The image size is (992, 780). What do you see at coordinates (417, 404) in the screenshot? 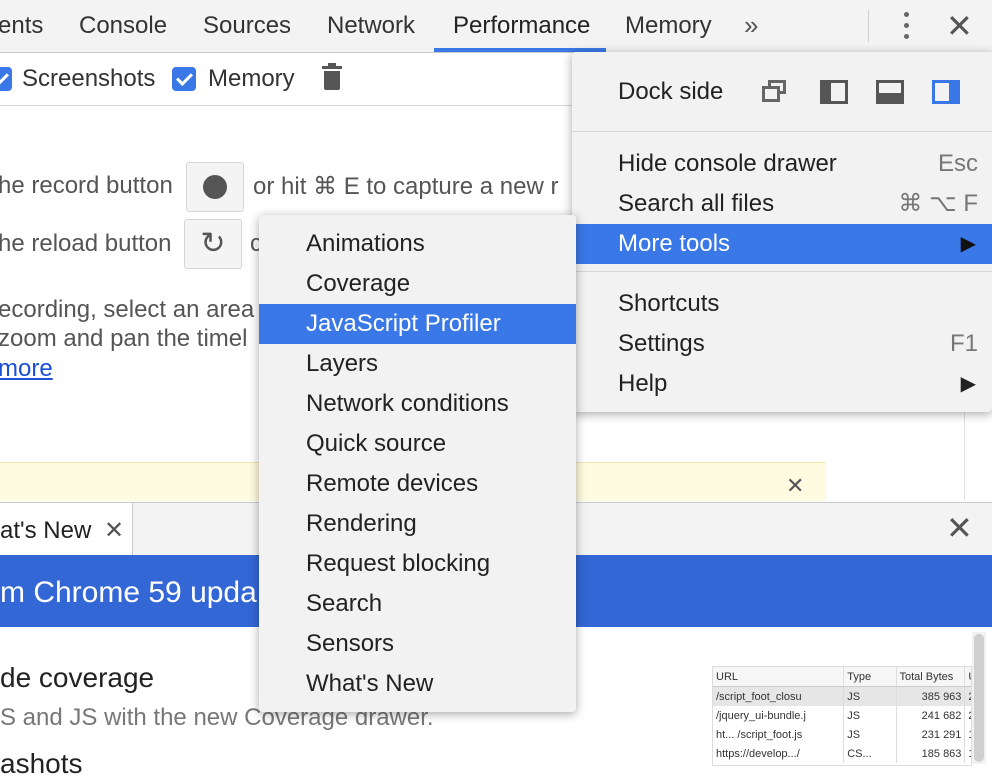
I see `submenu-item-network-conditions: Network conditions` at bounding box center [417, 404].